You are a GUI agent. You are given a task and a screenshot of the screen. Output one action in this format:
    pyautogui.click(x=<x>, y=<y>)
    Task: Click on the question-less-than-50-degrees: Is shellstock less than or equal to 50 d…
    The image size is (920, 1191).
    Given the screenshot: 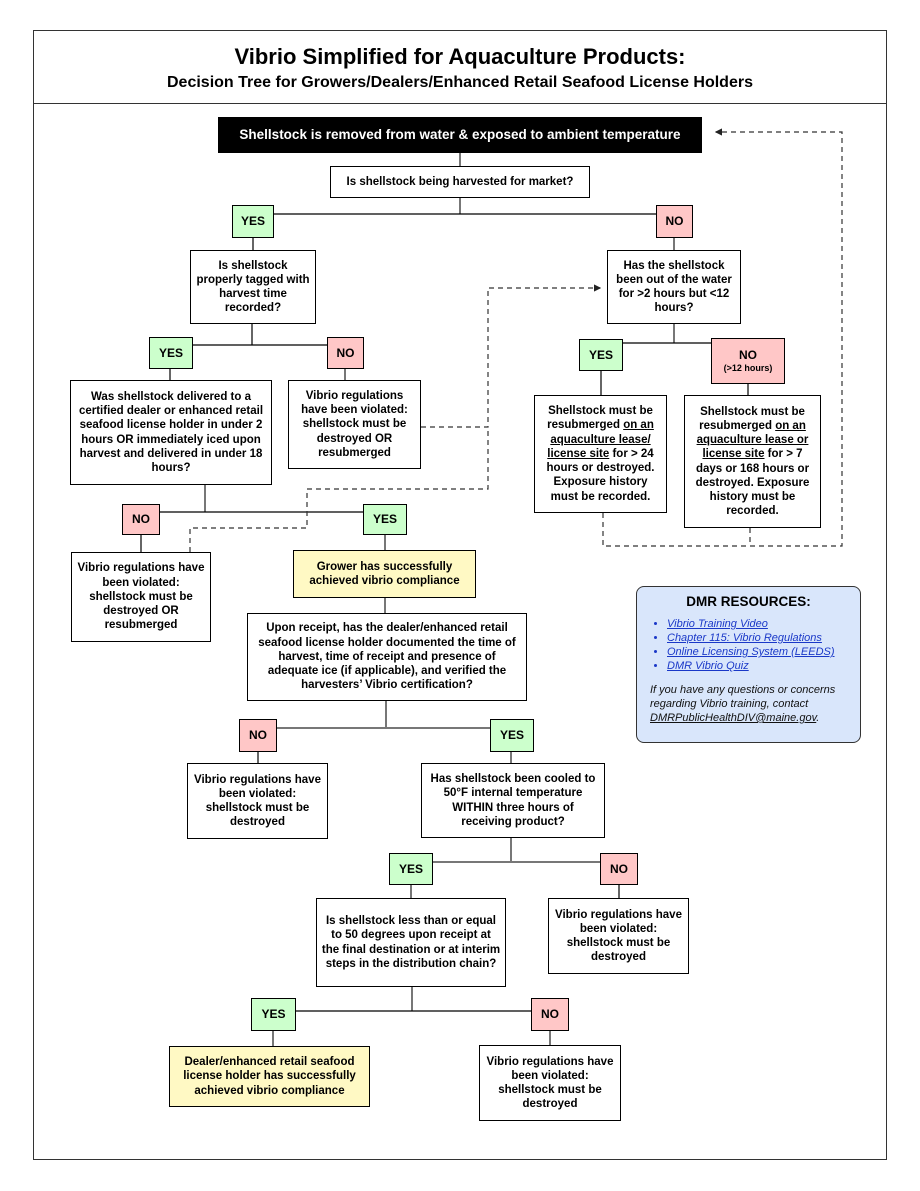 What is the action you would take?
    pyautogui.click(x=411, y=942)
    